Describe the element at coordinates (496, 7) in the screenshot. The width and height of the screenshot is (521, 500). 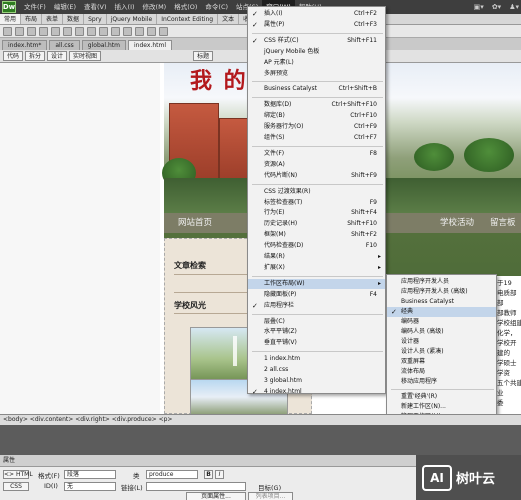
I see `menubar-icon-1: ✿▾` at that location.